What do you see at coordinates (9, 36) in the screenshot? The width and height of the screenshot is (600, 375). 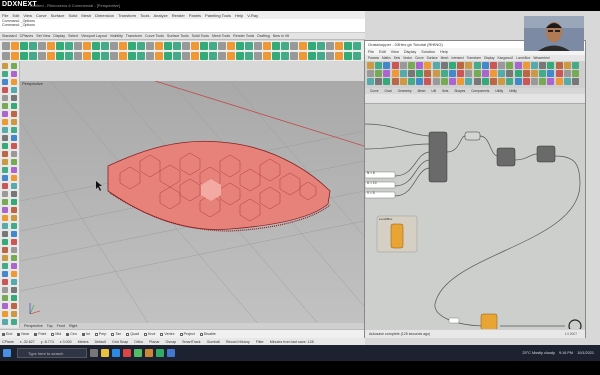 I see `toolbar-tab: Standard` at bounding box center [9, 36].